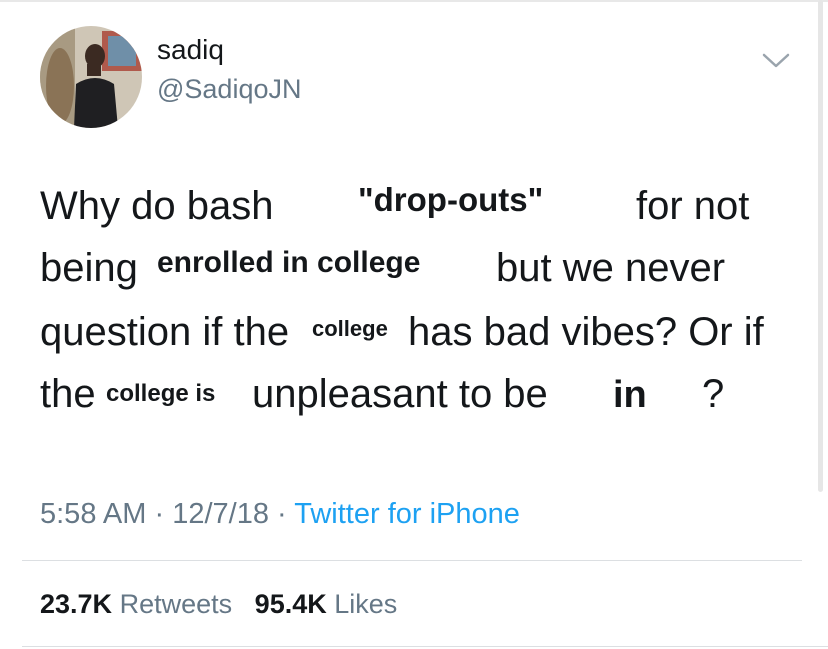 The height and width of the screenshot is (649, 828). I want to click on tweet-text-segment: but we never, so click(611, 268).